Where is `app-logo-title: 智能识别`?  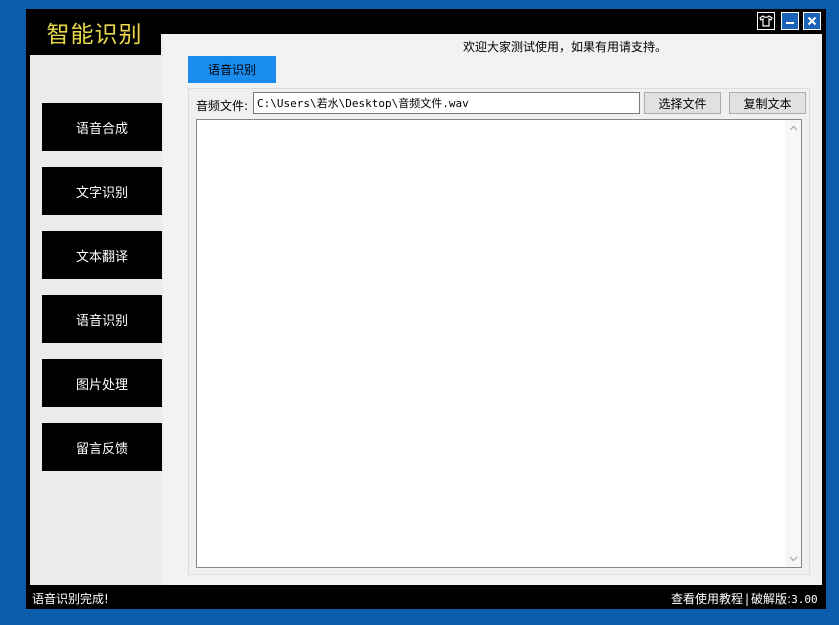 app-logo-title: 智能识别 is located at coordinates (94, 32).